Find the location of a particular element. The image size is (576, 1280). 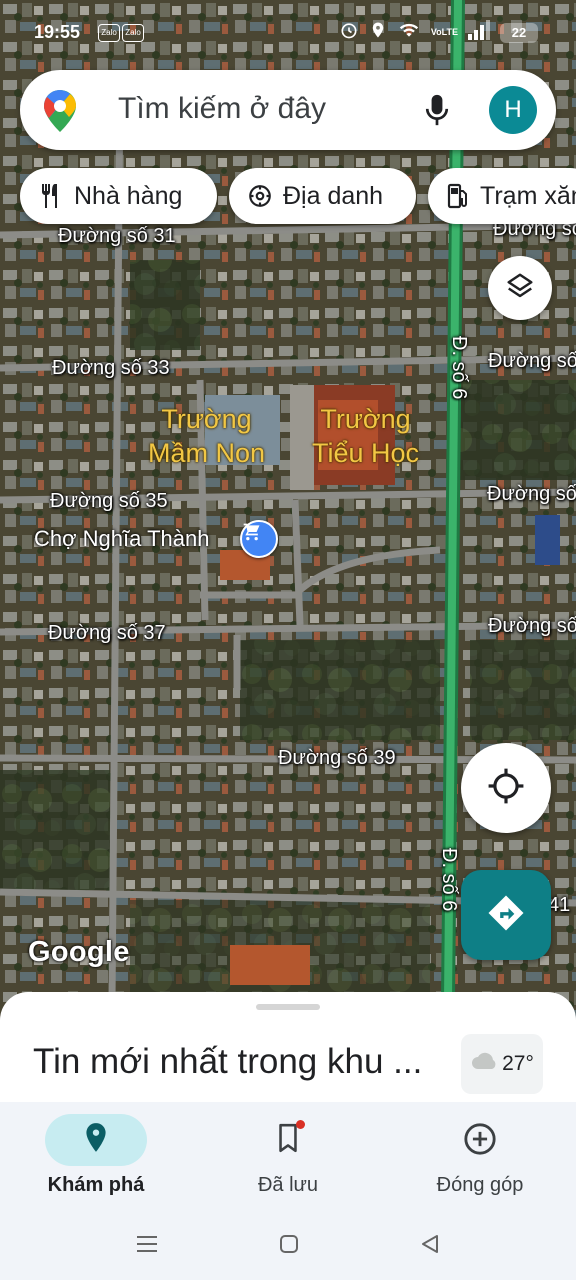

street-label: 41 is located at coordinates (559, 905).